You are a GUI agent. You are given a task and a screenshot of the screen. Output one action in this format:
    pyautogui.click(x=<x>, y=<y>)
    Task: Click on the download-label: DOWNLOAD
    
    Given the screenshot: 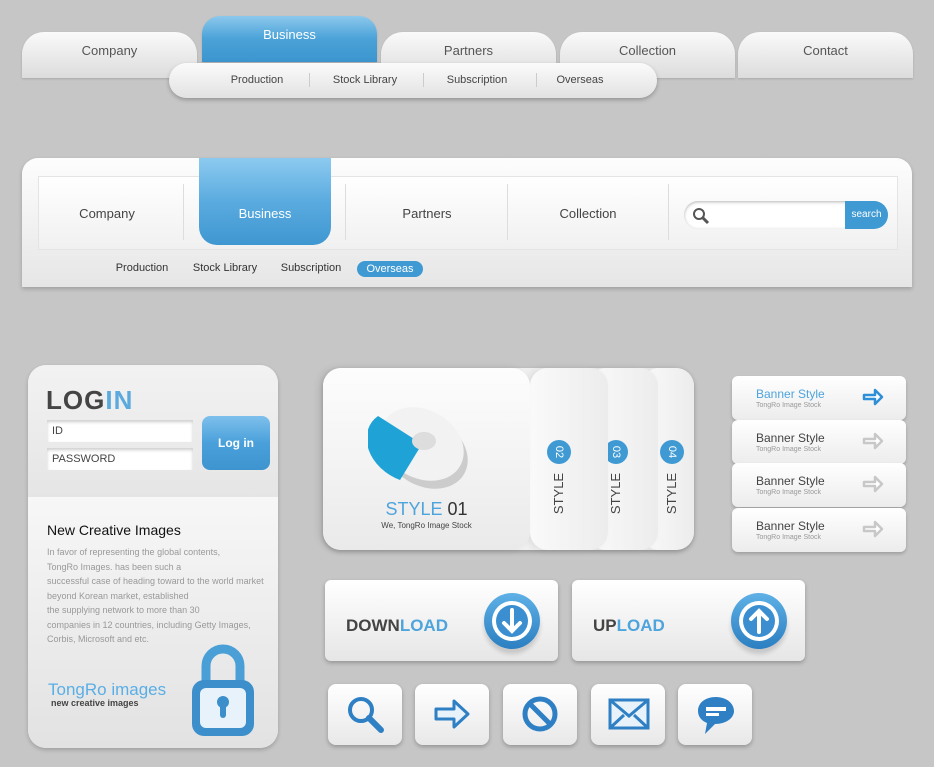 What is the action you would take?
    pyautogui.click(x=397, y=625)
    